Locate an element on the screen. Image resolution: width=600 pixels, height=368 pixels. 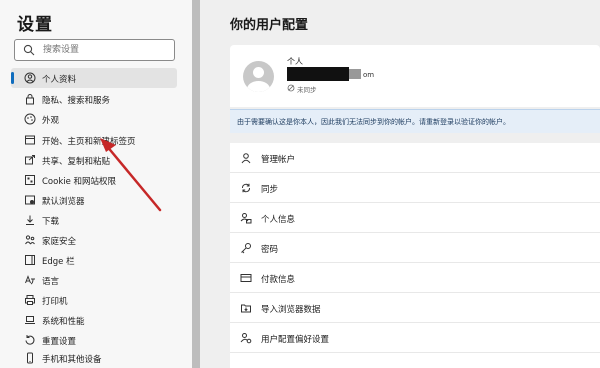
sidebar-item-cookies: Cookie 和网站权限 is located at coordinates (94, 180).